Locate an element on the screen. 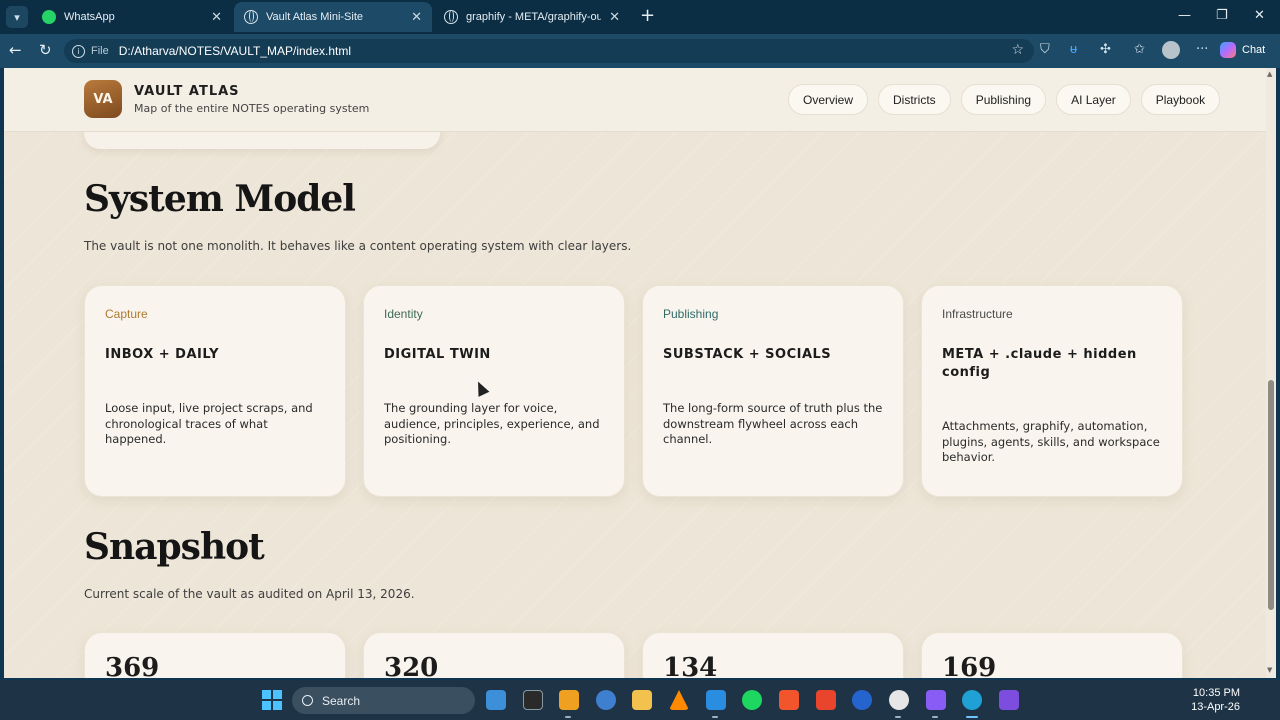 Image resolution: width=1280 pixels, height=720 pixels. tab-title: WhatsApp is located at coordinates (89, 17).